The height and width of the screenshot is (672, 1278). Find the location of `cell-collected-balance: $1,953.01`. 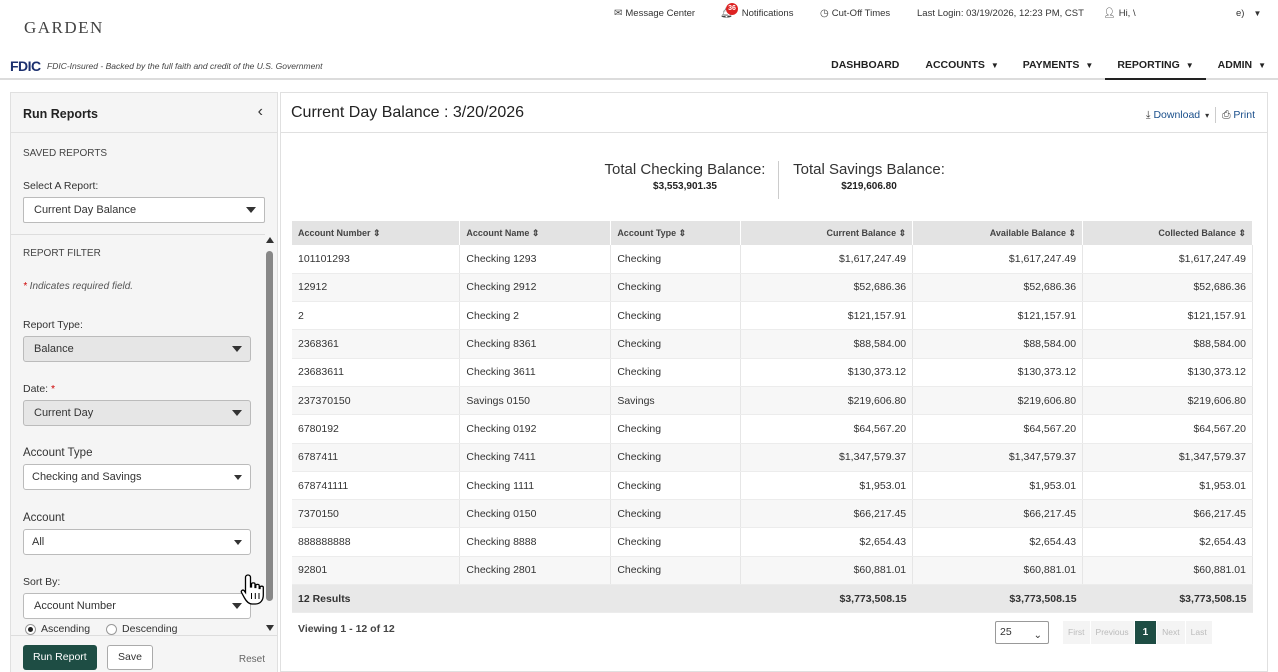

cell-collected-balance: $1,953.01 is located at coordinates (1167, 486).